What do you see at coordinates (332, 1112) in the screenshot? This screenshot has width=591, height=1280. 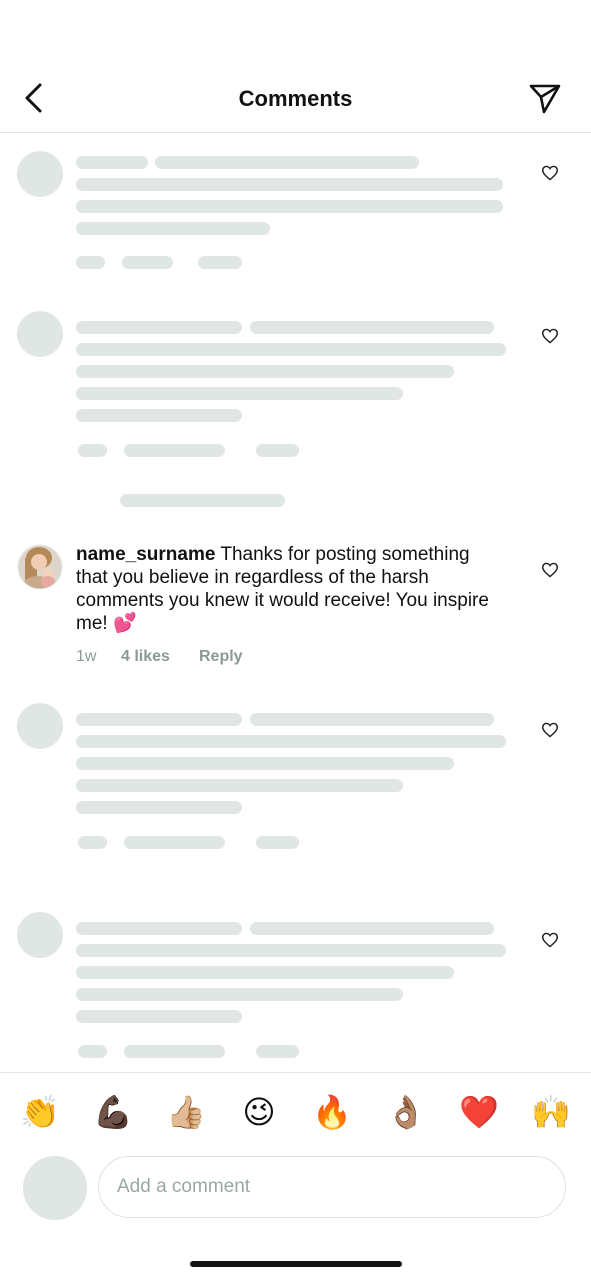 I see `fire-emoji: 🔥` at bounding box center [332, 1112].